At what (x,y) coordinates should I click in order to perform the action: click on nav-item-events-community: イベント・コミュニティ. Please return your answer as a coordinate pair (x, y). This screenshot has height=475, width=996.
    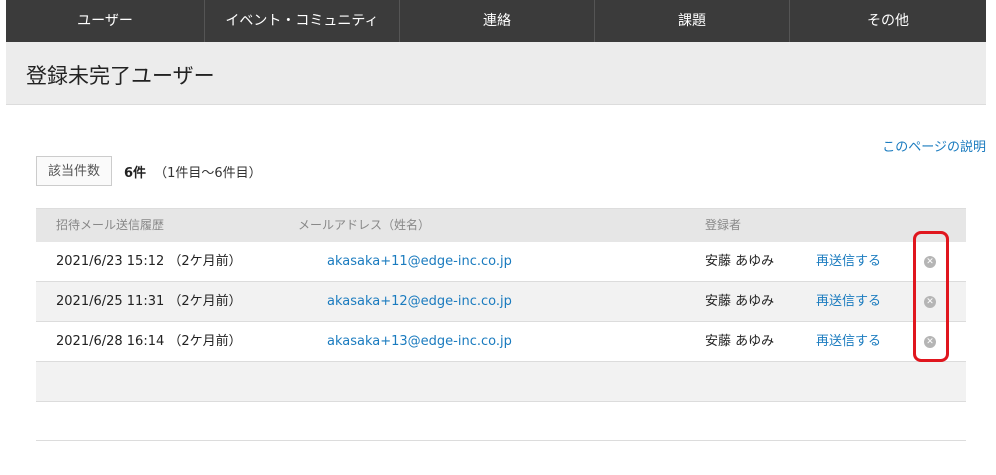
    Looking at the image, I should click on (302, 21).